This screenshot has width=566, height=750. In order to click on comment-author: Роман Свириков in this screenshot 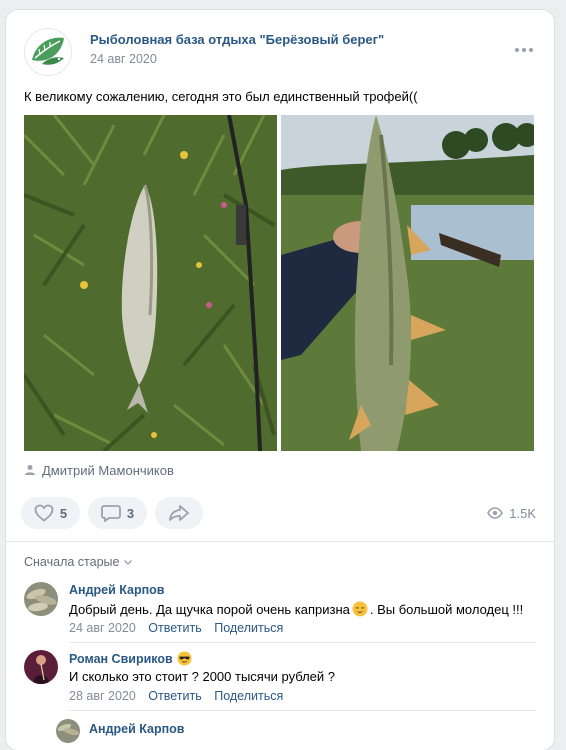, I will do `click(121, 659)`.